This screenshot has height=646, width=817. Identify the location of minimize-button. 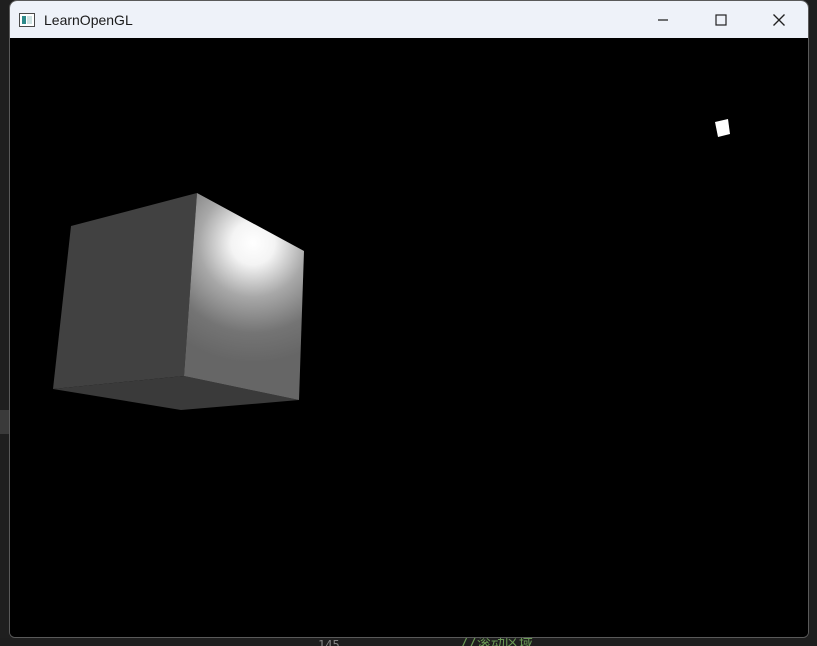
(663, 19).